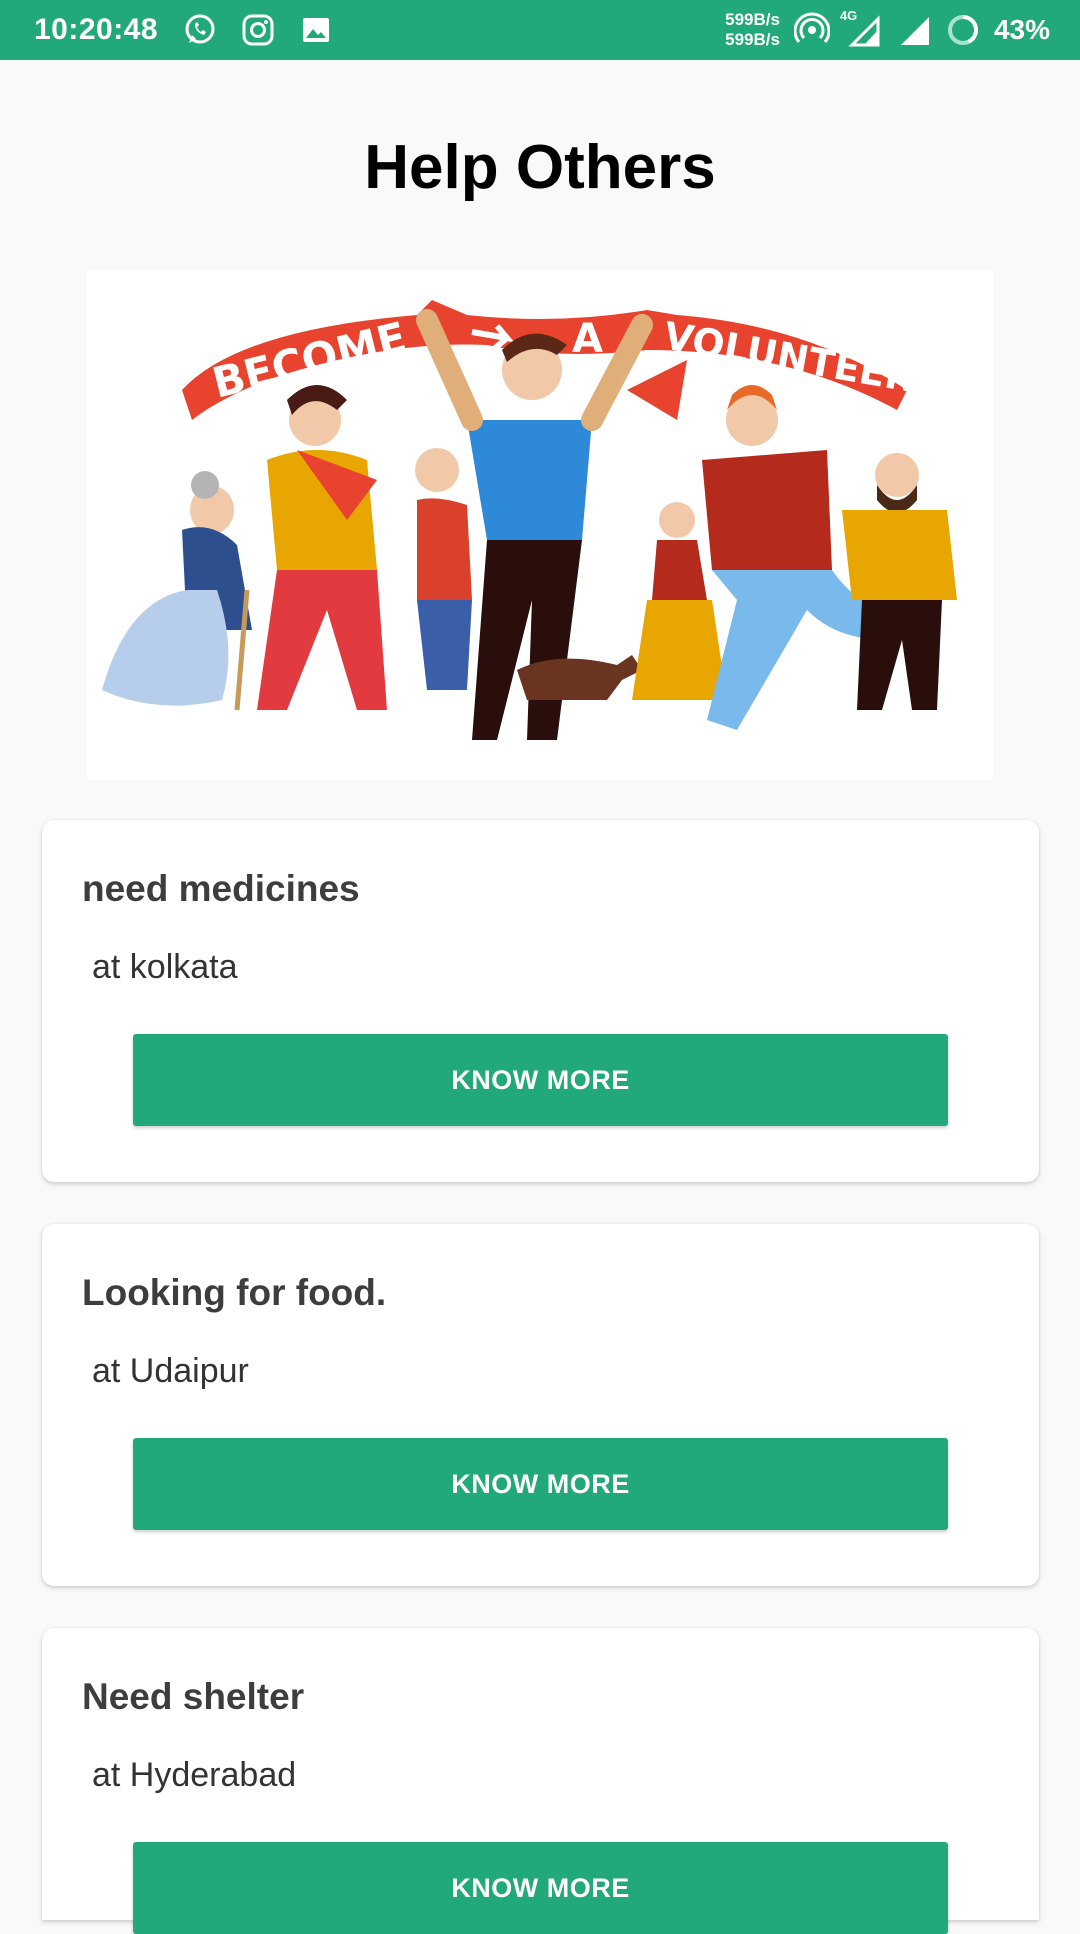 Image resolution: width=1080 pixels, height=1934 pixels. I want to click on signal-icon, so click(915, 30).